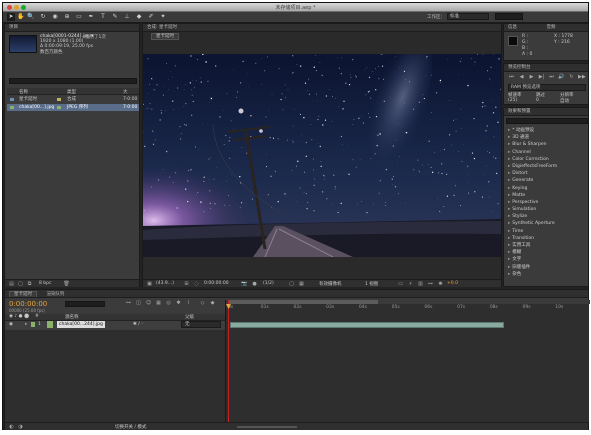  I want to click on layer-label-color, so click(33, 324).